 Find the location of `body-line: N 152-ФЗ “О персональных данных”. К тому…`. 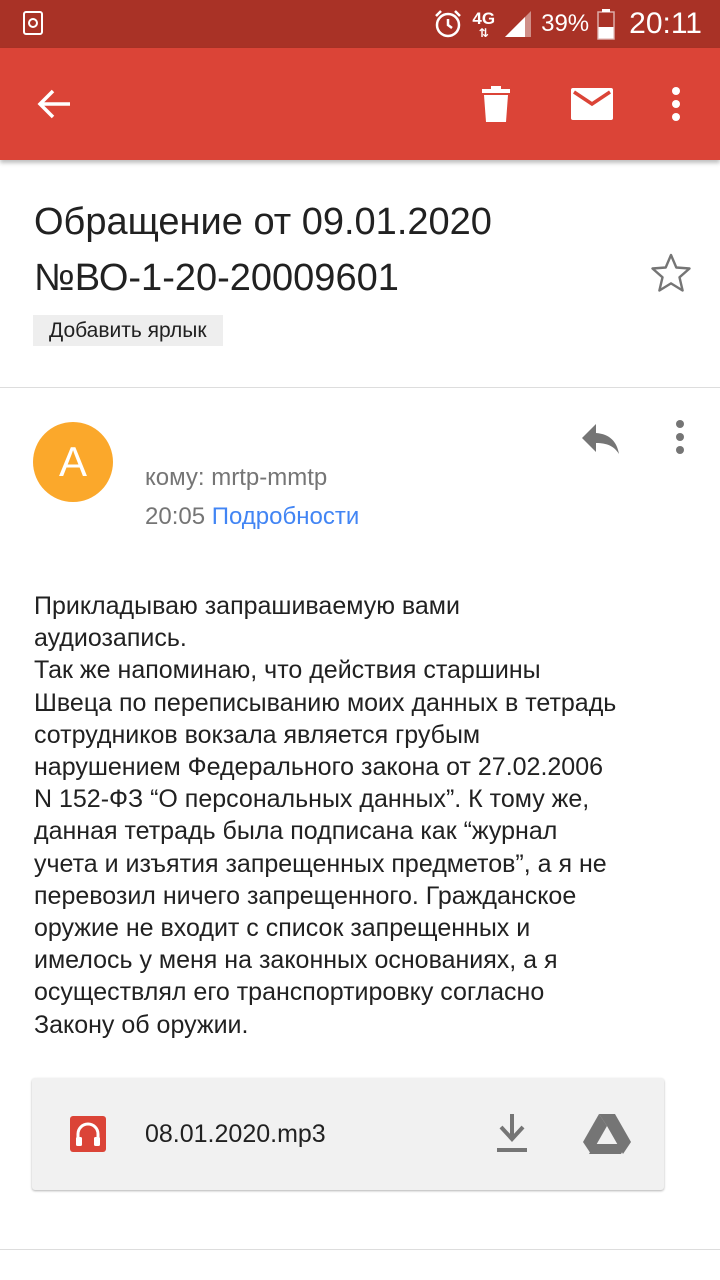

body-line: N 152-ФЗ “О персональных данных”. К тому… is located at coordinates (312, 799).